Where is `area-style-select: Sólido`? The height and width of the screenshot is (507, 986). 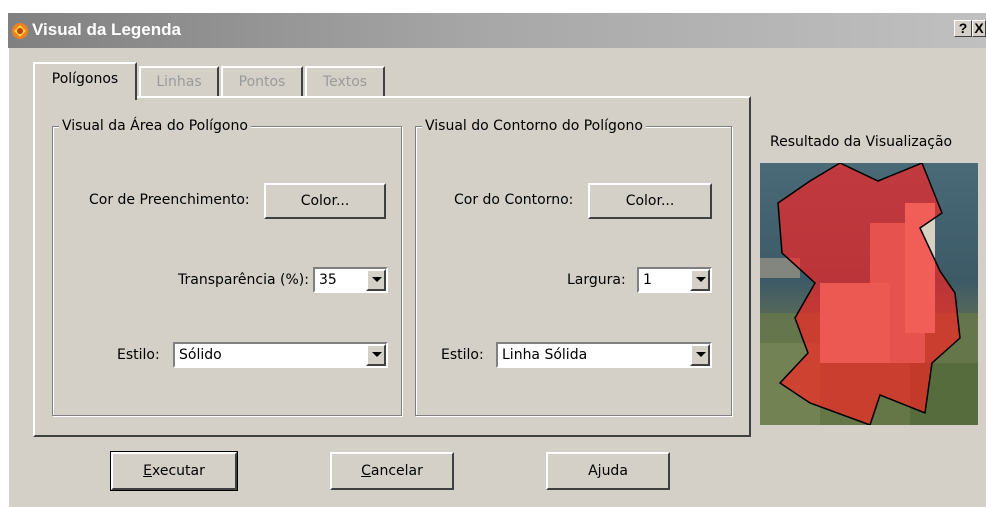 area-style-select: Sólido is located at coordinates (280, 355).